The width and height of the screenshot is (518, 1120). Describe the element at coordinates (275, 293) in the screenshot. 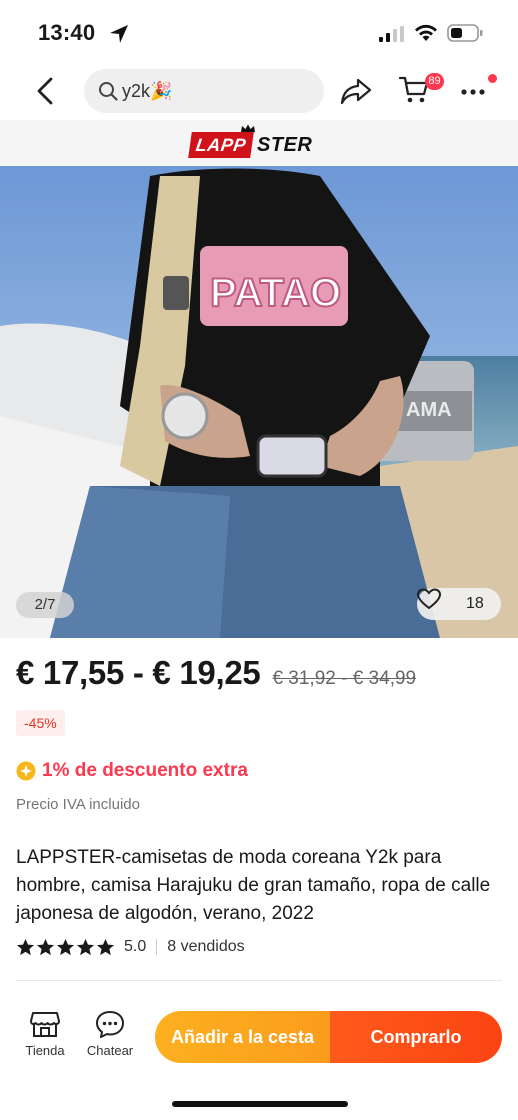

I see `shirt-print-text: PATAO` at that location.